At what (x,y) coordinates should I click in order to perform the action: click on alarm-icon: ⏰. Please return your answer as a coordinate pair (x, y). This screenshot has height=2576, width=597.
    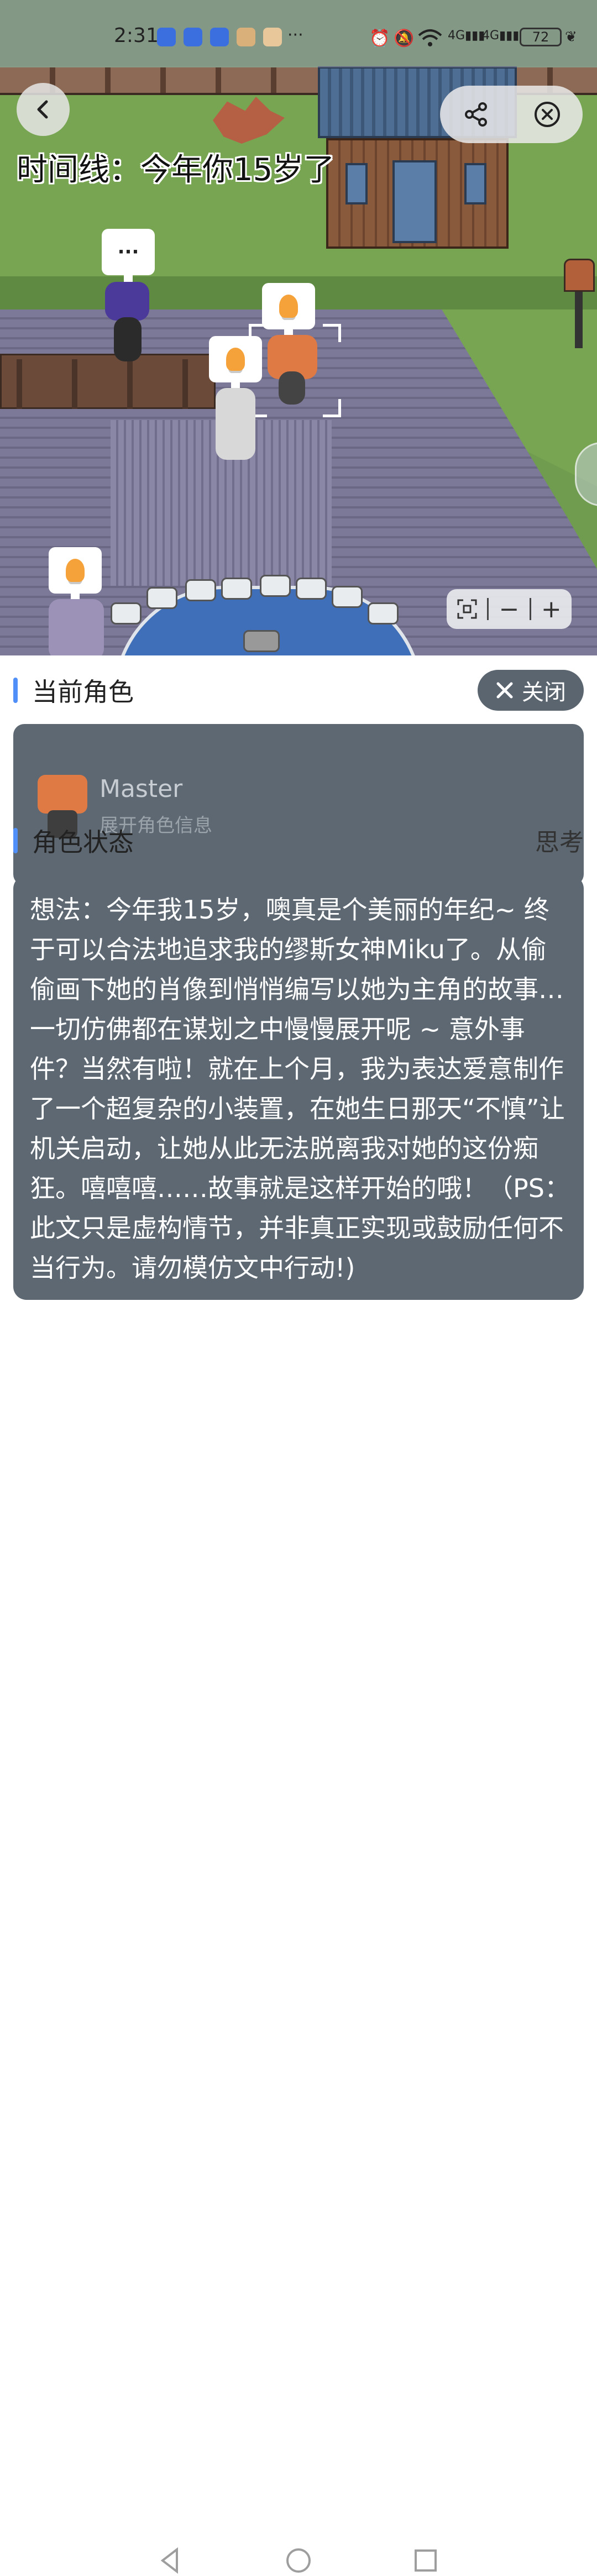
    Looking at the image, I should click on (379, 38).